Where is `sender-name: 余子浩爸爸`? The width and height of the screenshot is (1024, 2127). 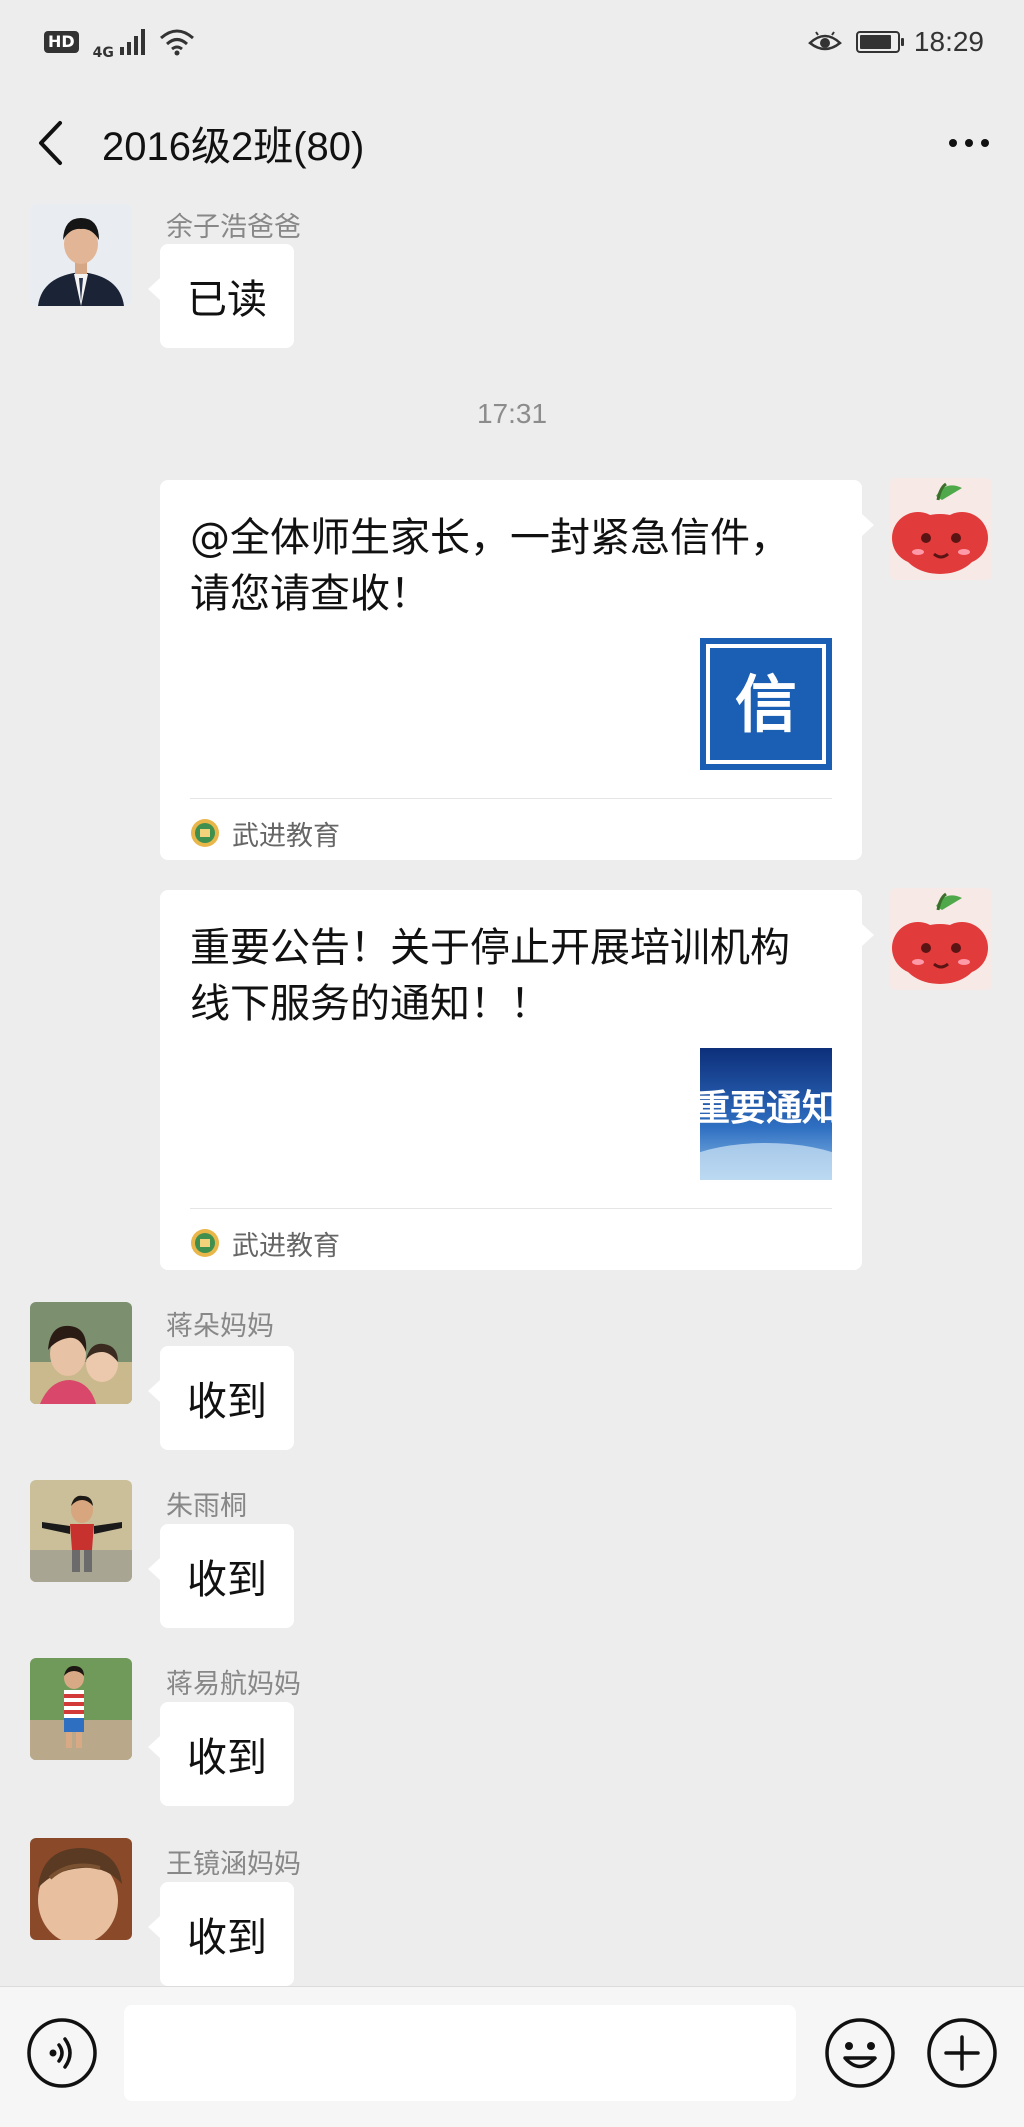
sender-name: 余子浩爸爸 is located at coordinates (233, 227).